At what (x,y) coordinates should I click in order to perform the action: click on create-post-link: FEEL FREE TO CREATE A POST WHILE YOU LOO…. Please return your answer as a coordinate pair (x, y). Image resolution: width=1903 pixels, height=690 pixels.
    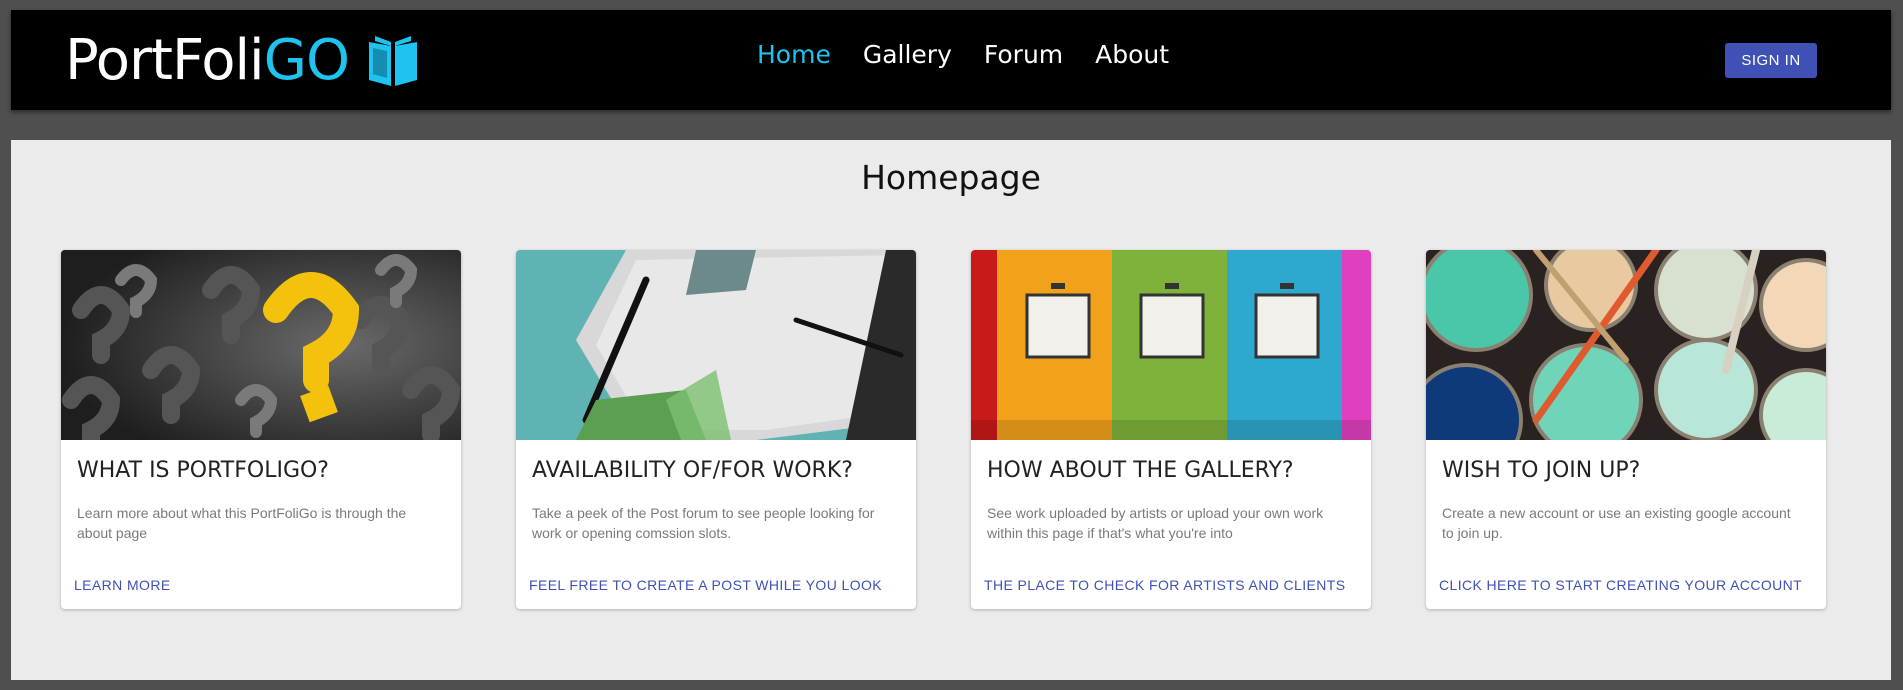
    Looking at the image, I should click on (705, 585).